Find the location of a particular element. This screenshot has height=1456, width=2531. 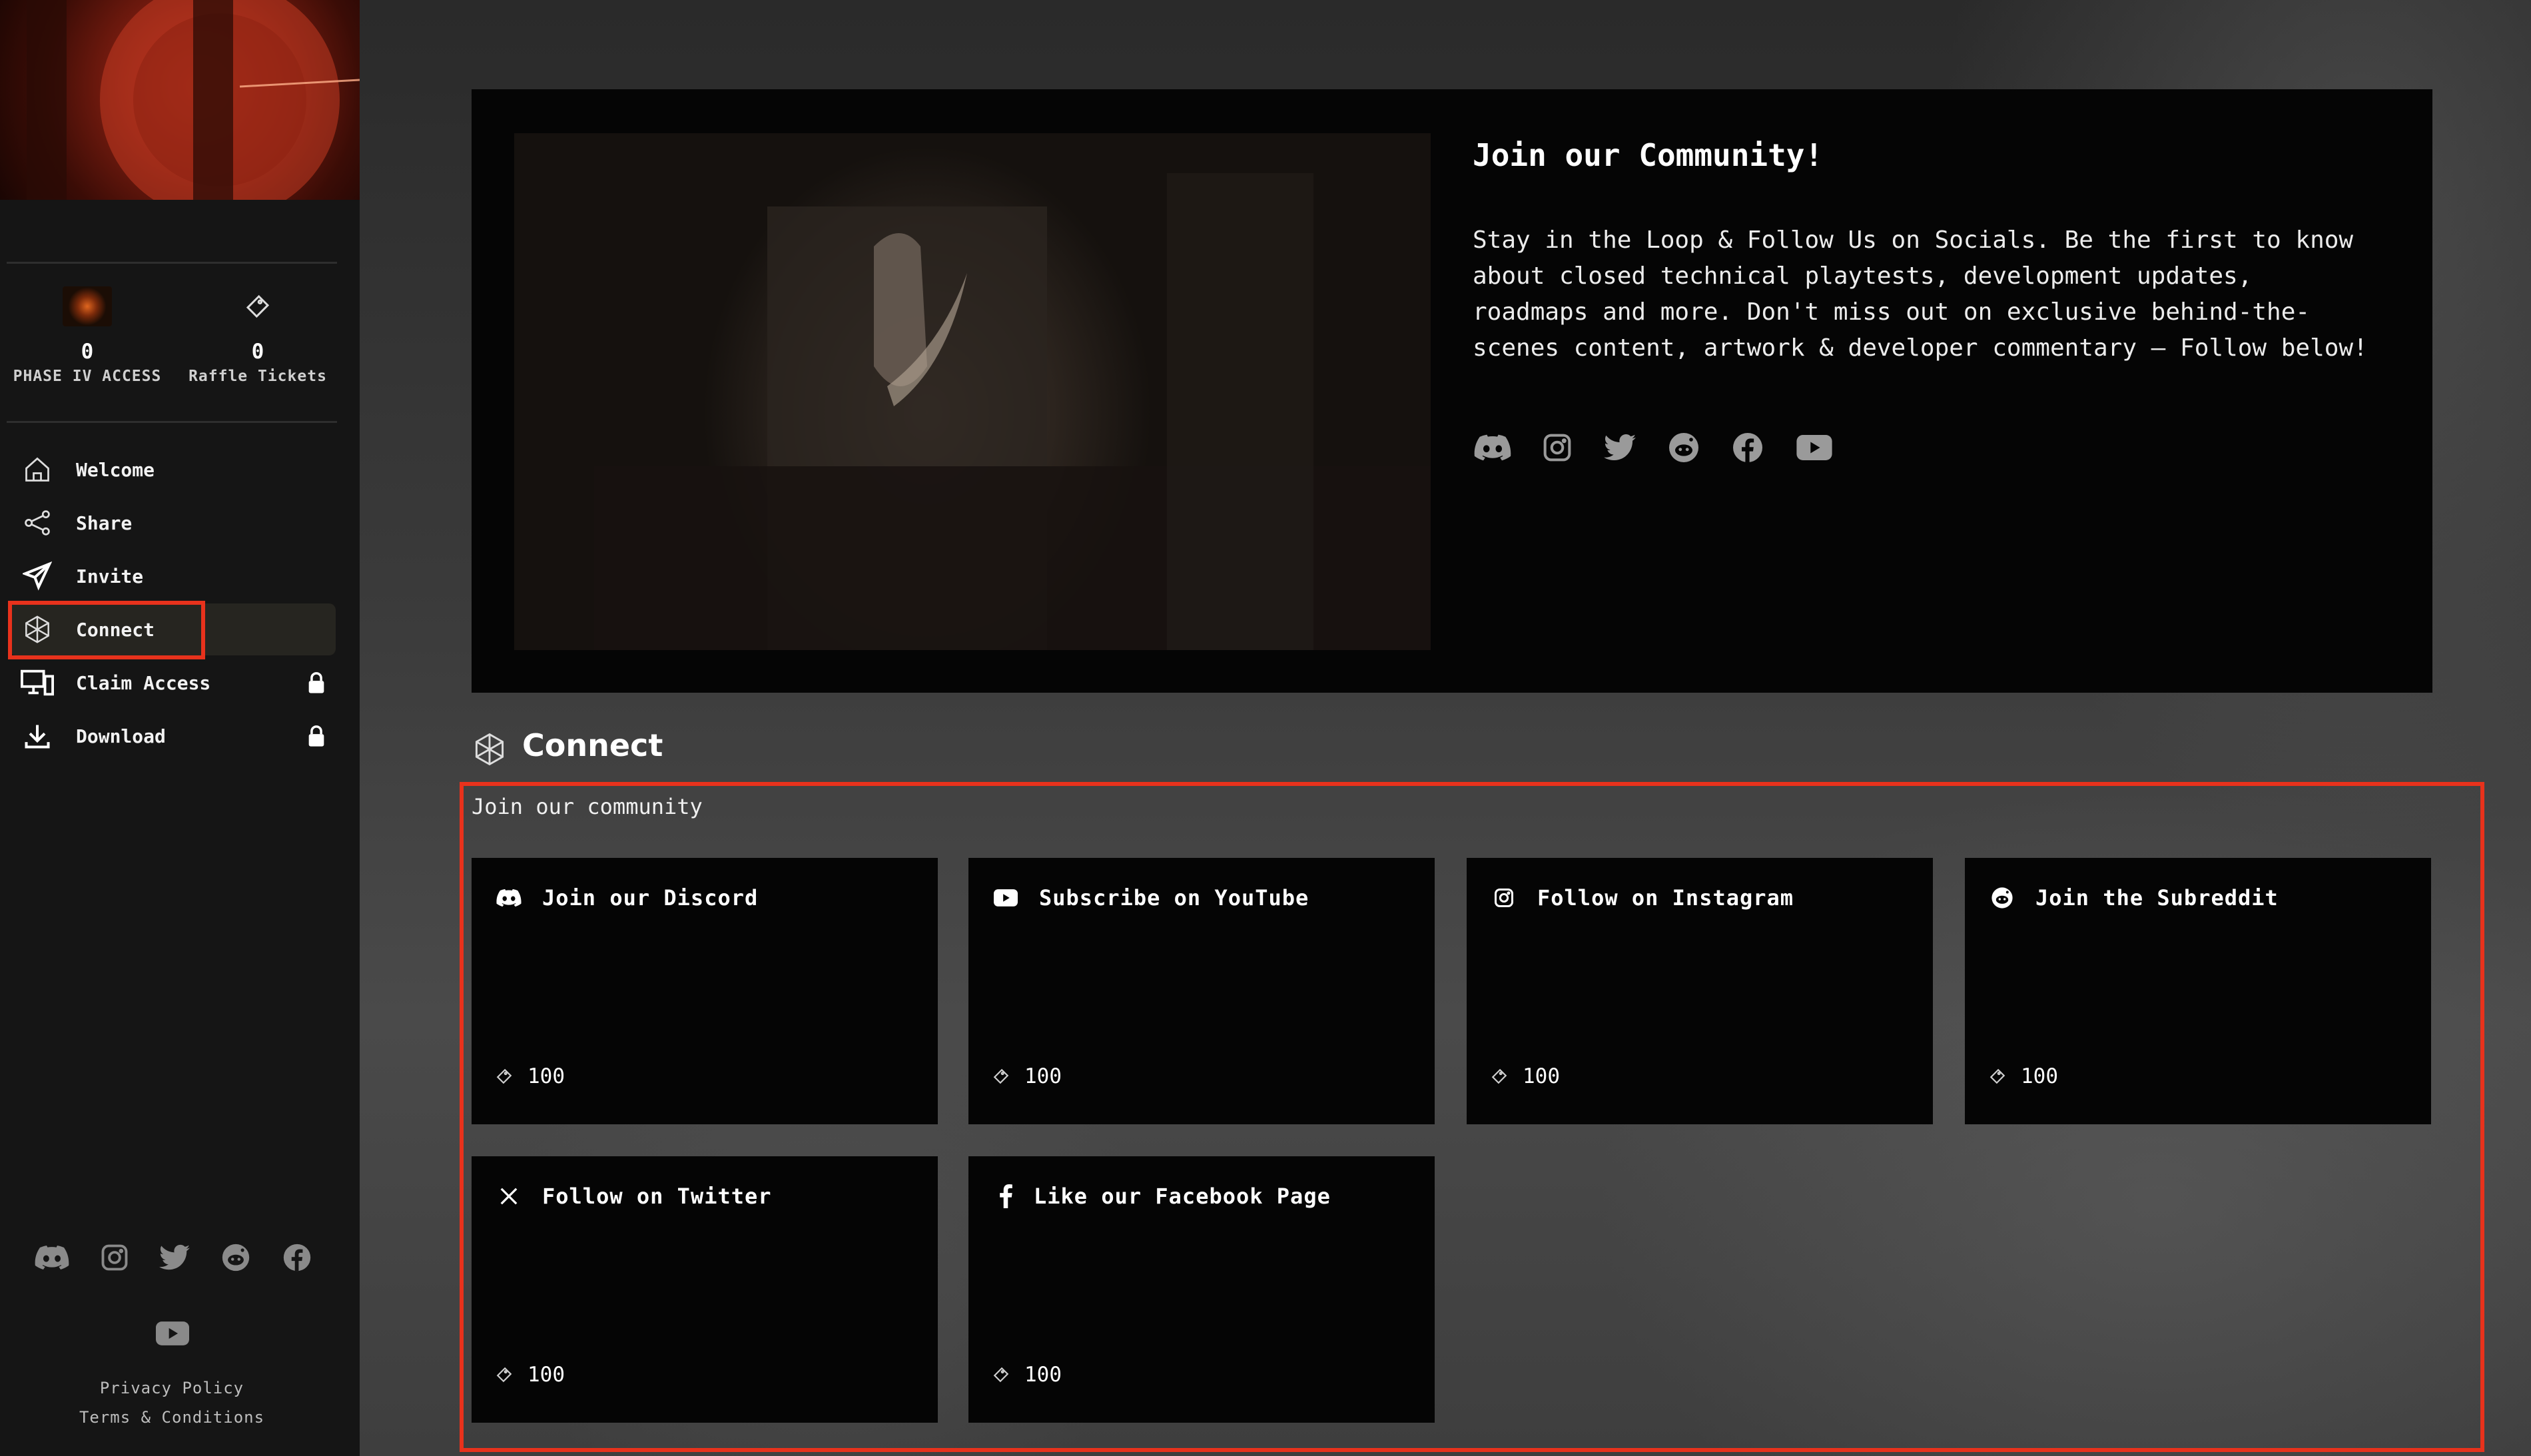

sidebar-item-download: Download is located at coordinates (172, 736).